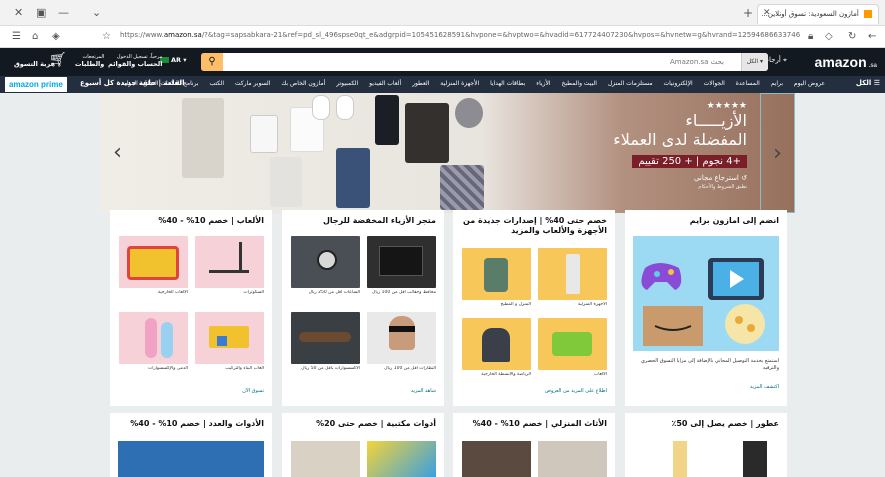  I want to click on shield-check-icon: ◇, so click(829, 36).